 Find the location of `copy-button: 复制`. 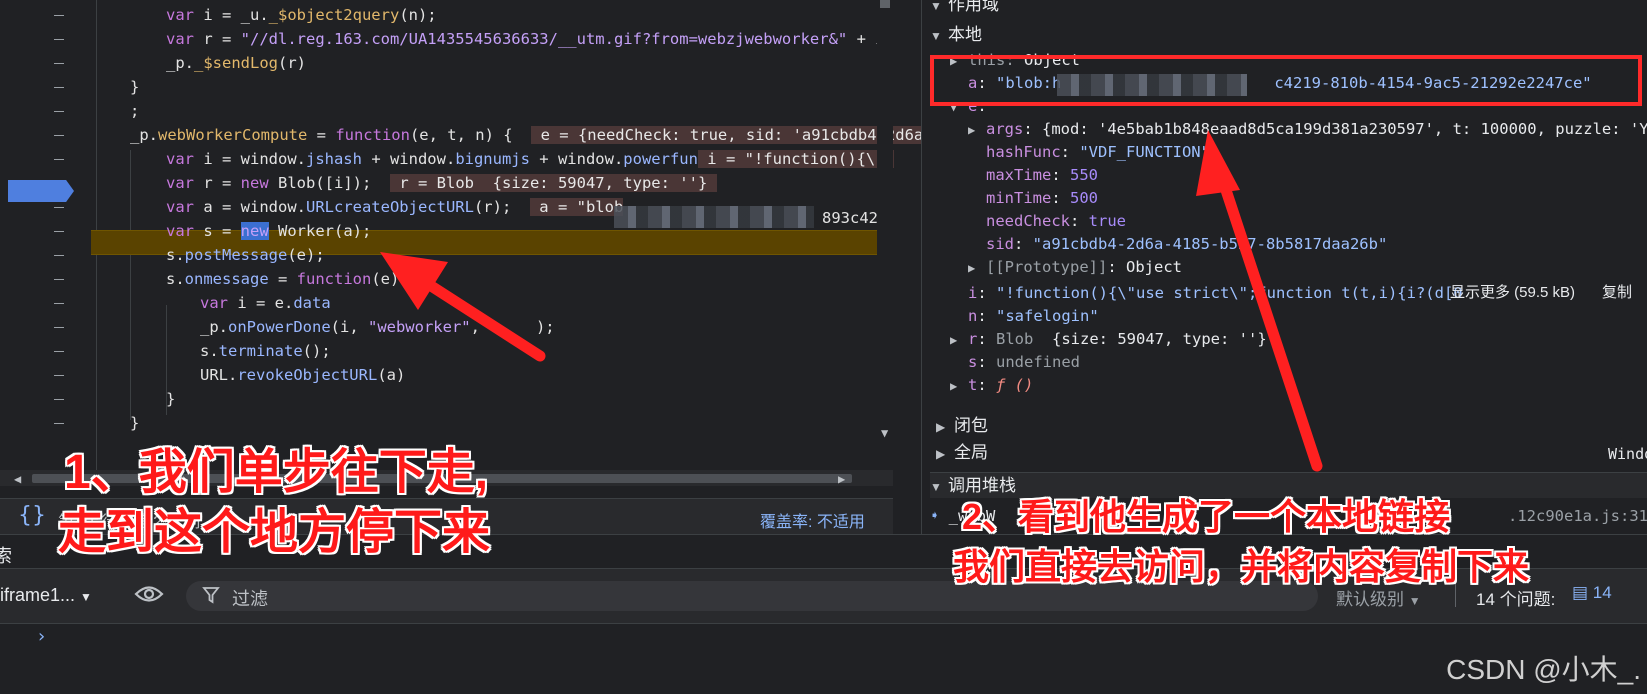

copy-button: 复制 is located at coordinates (1617, 293).